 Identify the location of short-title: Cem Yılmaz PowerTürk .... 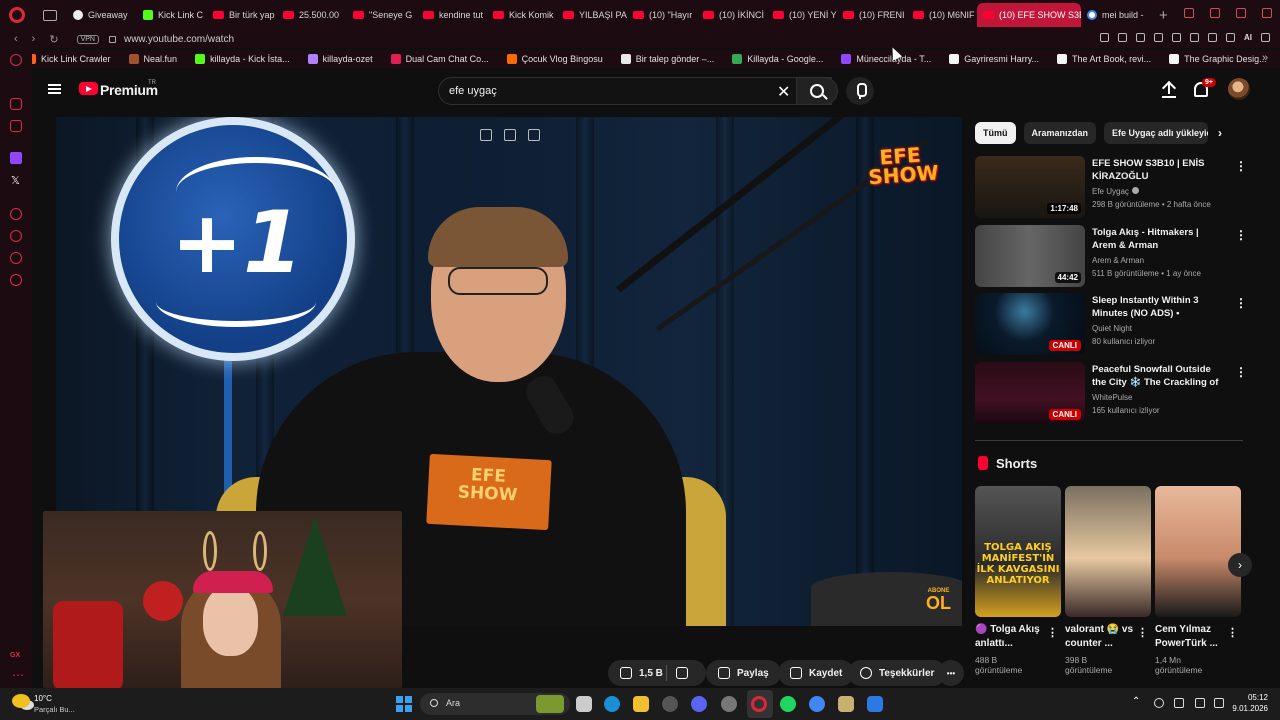
(1190, 637).